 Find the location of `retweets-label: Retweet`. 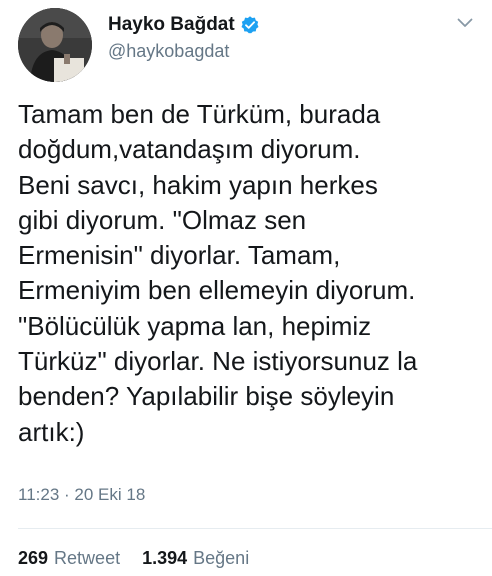

retweets-label: Retweet is located at coordinates (87, 558).